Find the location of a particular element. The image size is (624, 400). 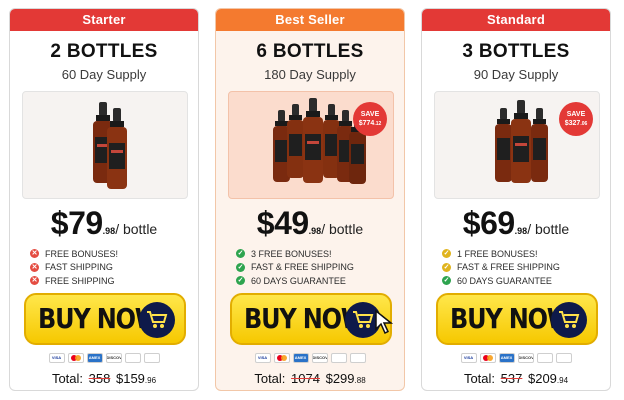

card-supply: 60 Day Supply is located at coordinates (104, 74).